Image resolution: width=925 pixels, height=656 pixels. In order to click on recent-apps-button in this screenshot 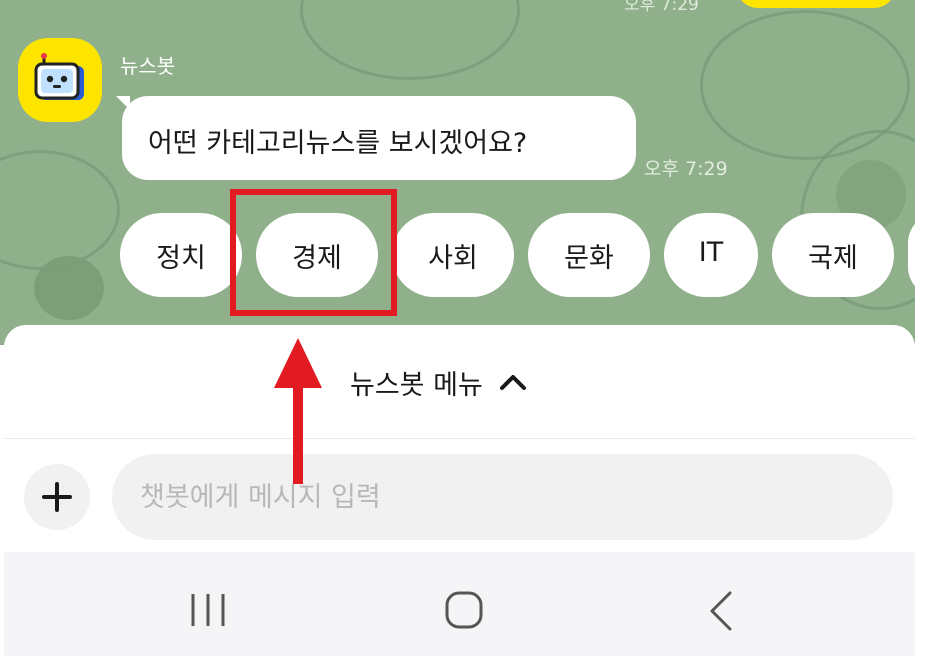, I will do `click(209, 612)`.